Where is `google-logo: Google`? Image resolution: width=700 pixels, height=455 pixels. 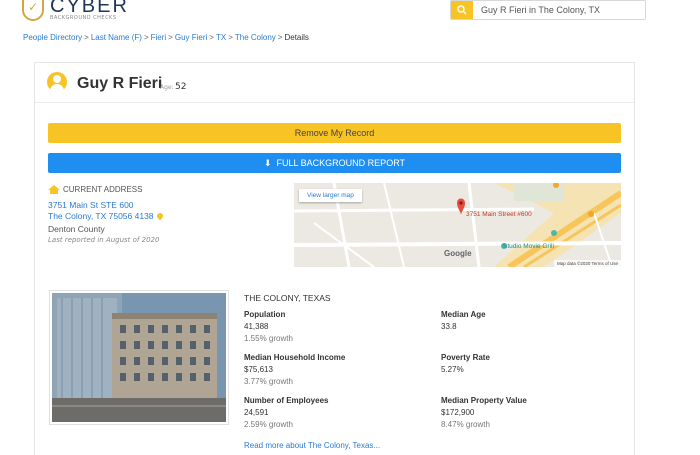 google-logo: Google is located at coordinates (458, 253).